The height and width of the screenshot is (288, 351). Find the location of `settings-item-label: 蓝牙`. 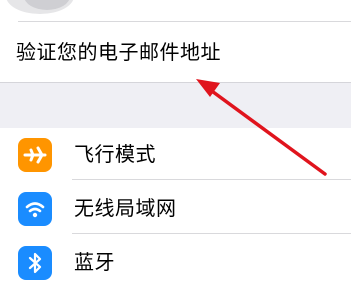

settings-item-label: 蓝牙 is located at coordinates (94, 262).